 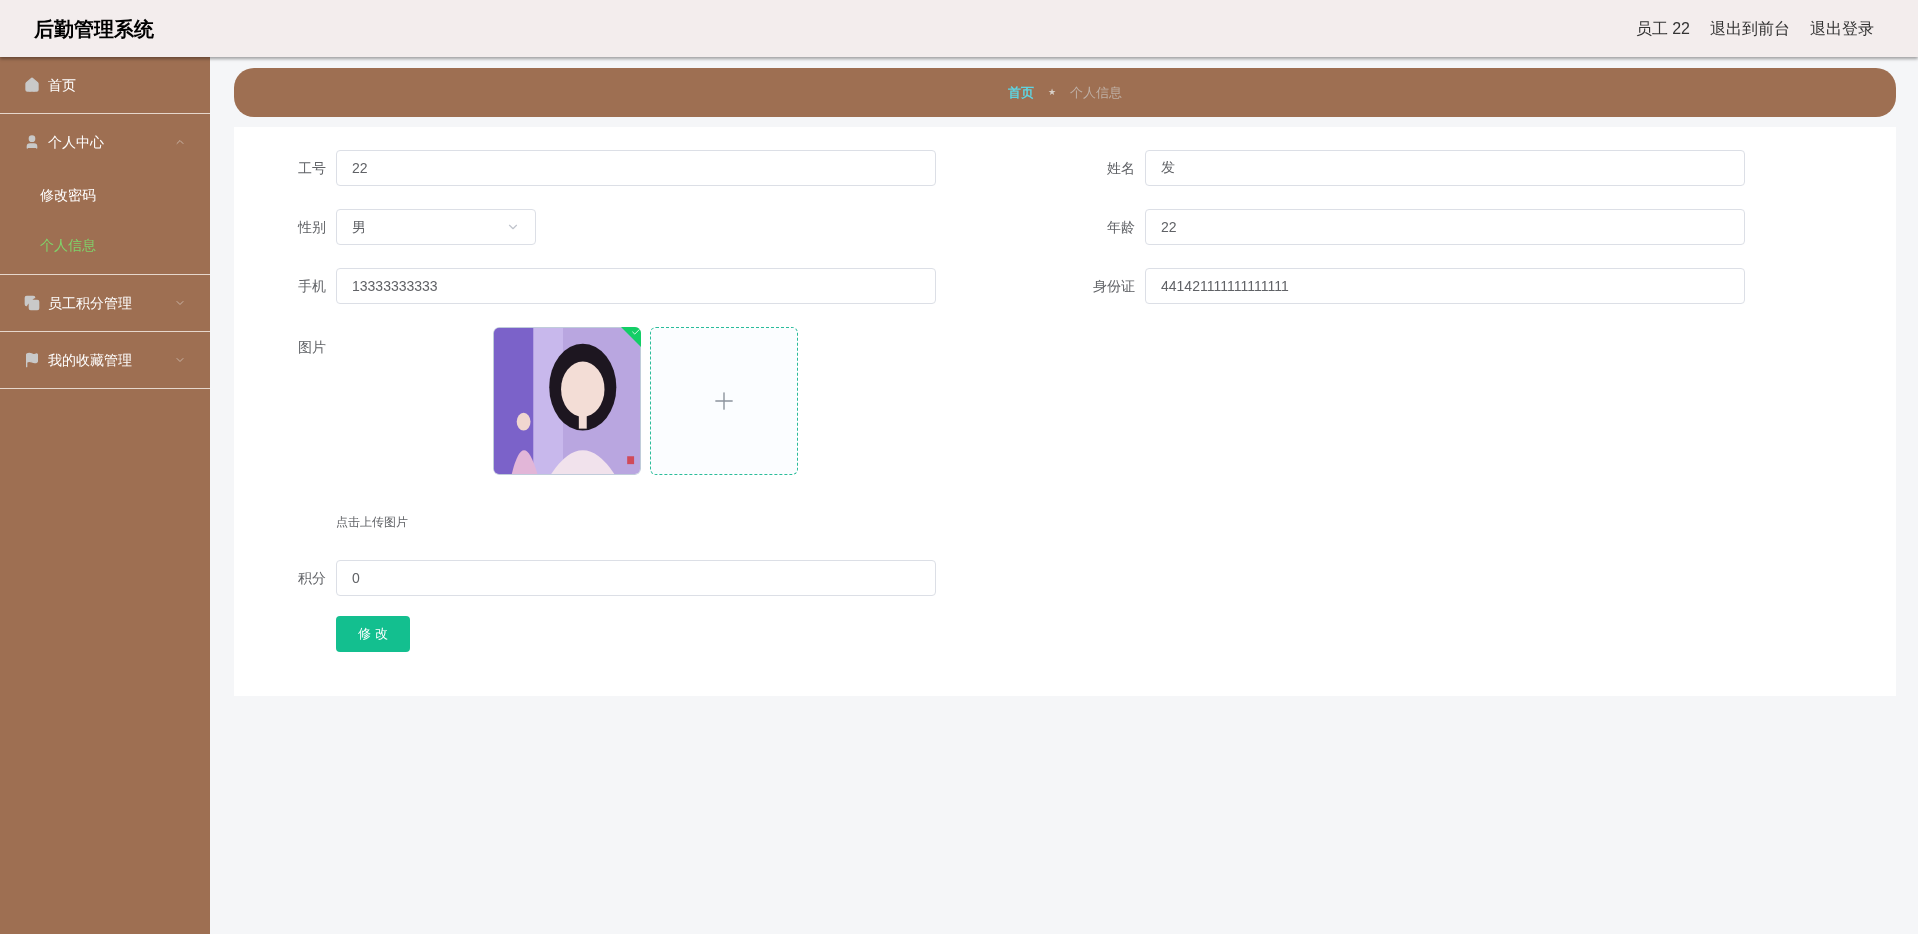 I want to click on header-link: 退出到前台, so click(x=1750, y=28).